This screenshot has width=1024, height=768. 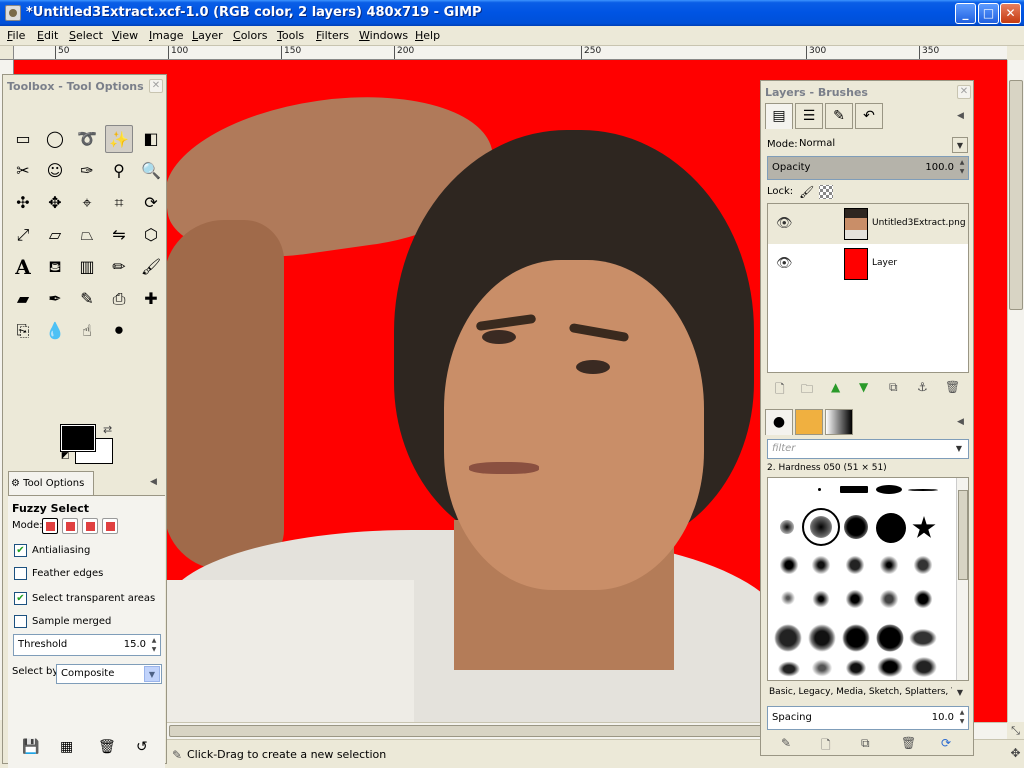 What do you see at coordinates (809, 422) in the screenshot?
I see `tab-patterns` at bounding box center [809, 422].